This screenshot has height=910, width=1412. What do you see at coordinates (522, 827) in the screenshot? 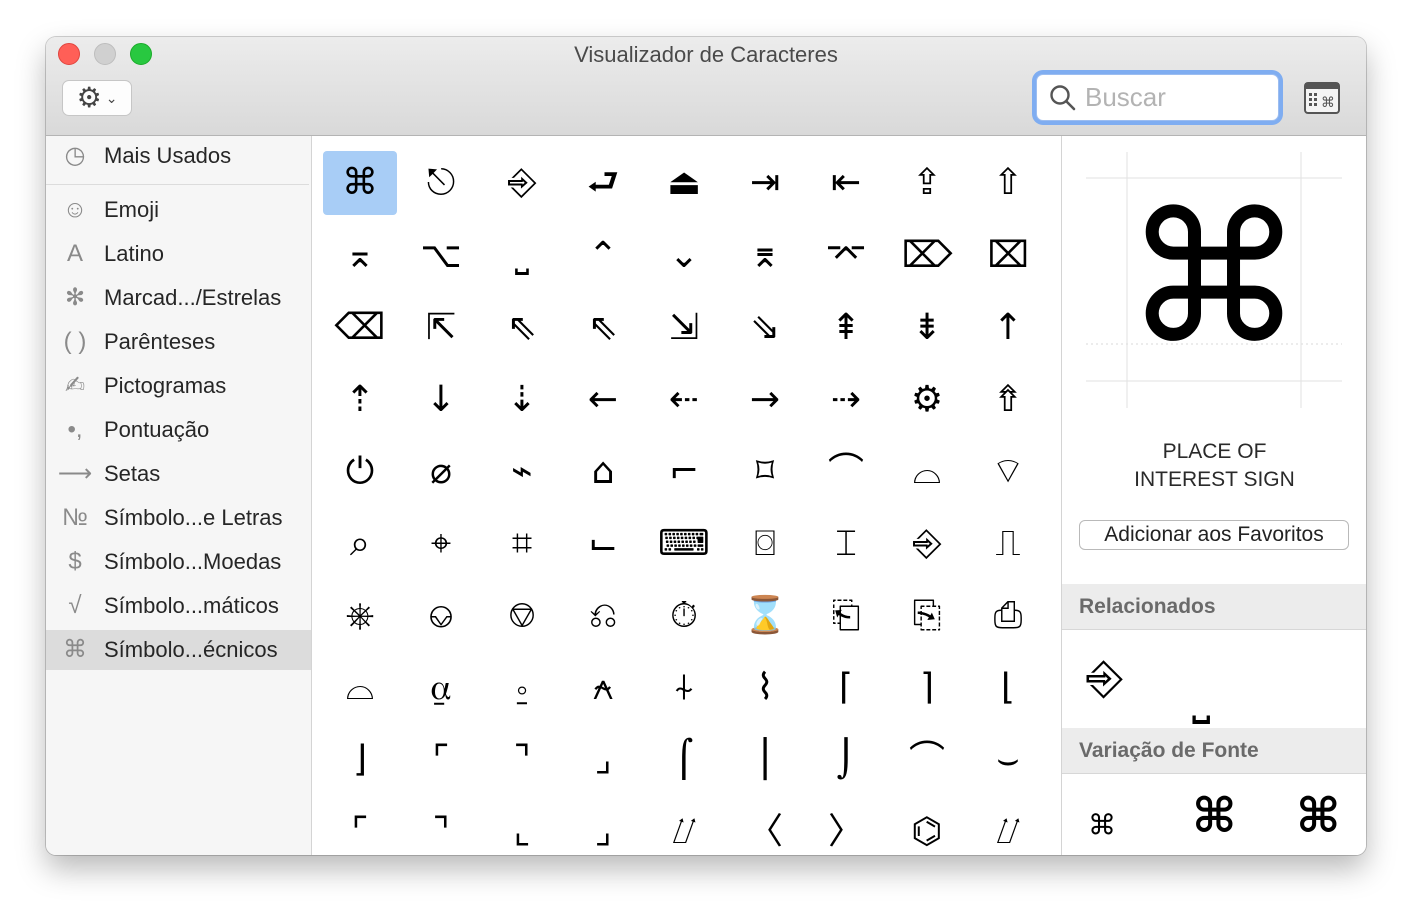
I see `character-cell: ⌞` at bounding box center [522, 827].